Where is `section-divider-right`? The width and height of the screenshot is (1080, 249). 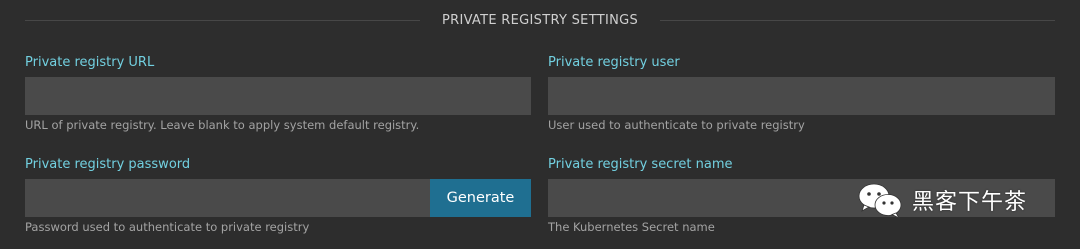
section-divider-right is located at coordinates (858, 20).